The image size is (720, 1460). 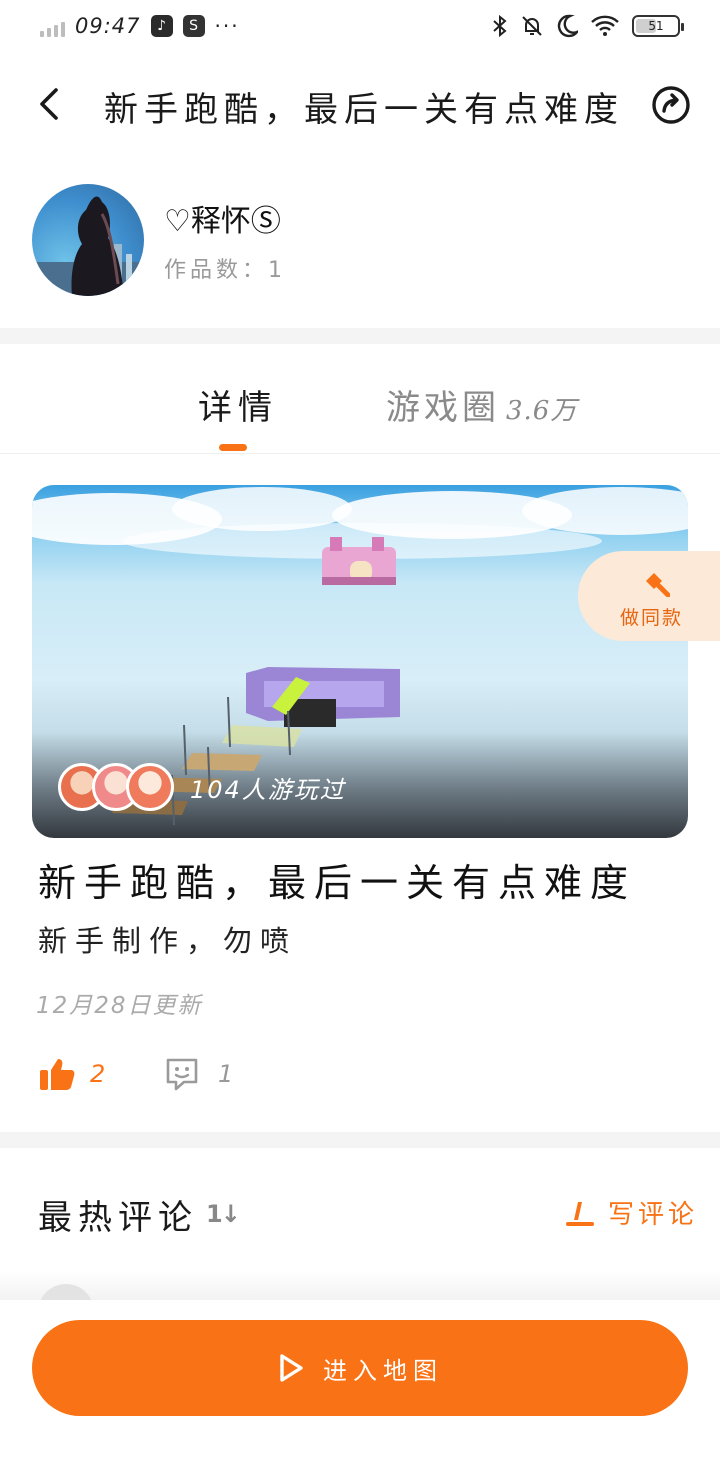 I want to click on played-count: 104人游玩过, so click(x=268, y=789).